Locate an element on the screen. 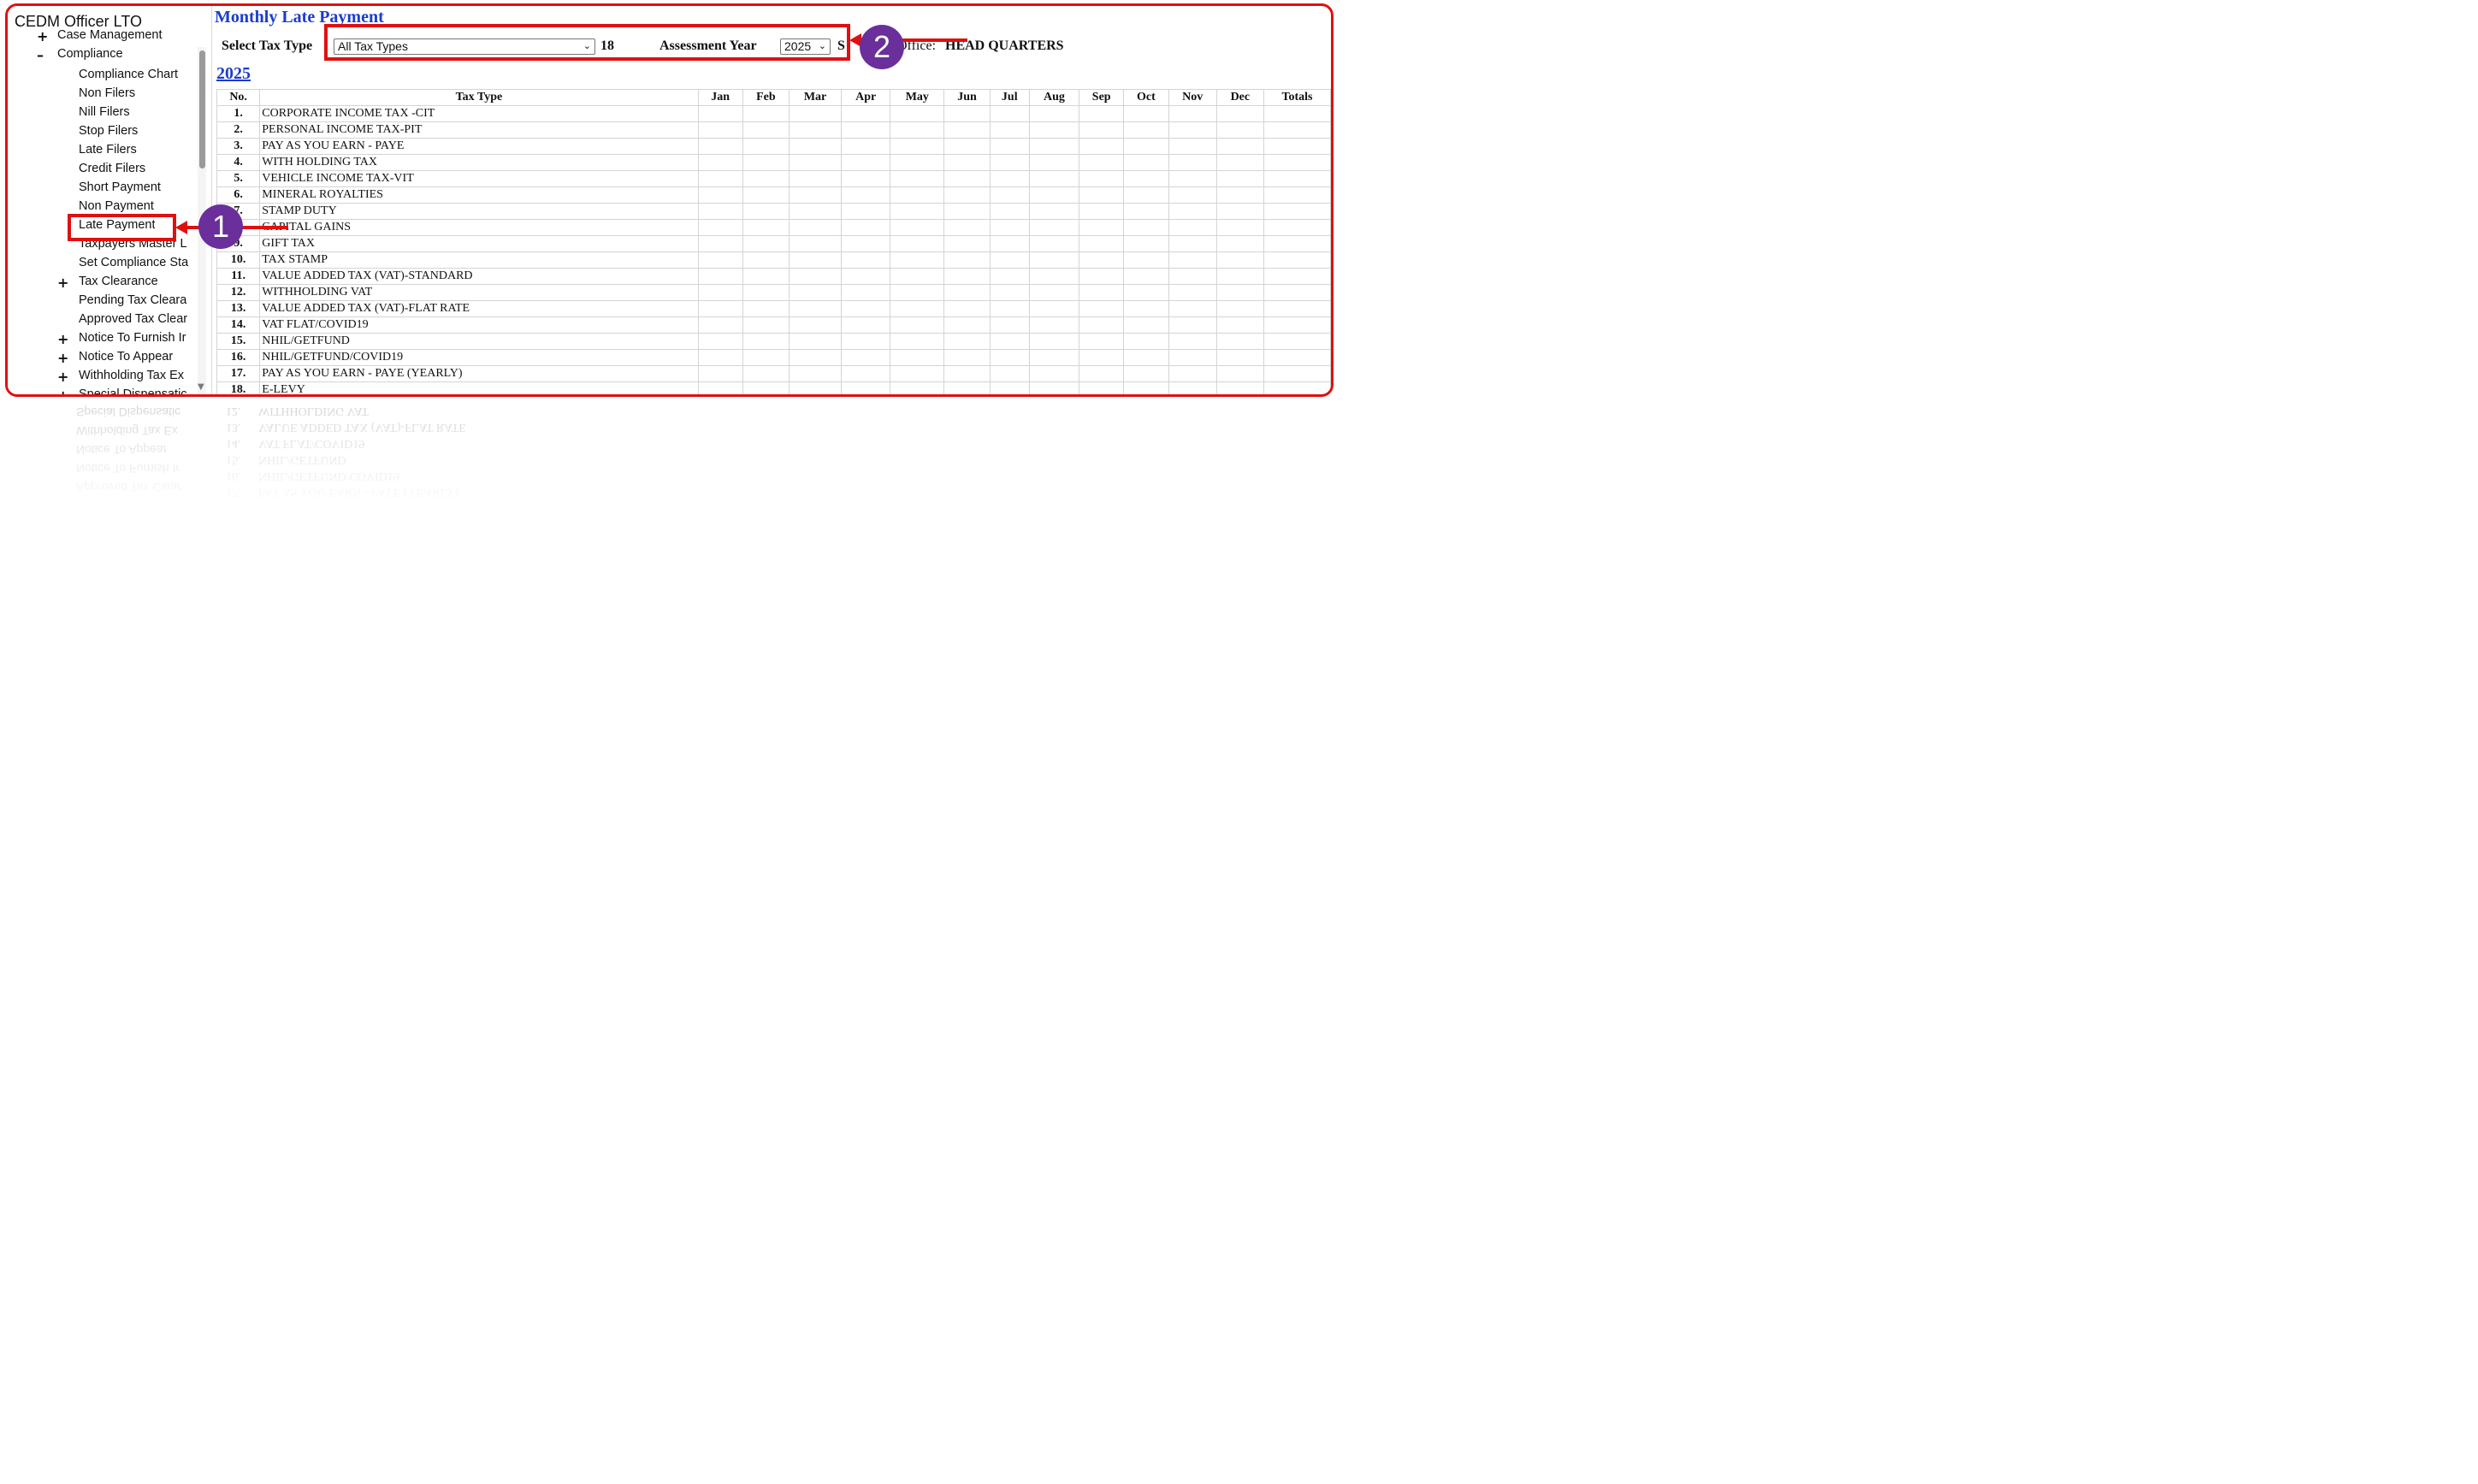 The width and height of the screenshot is (2478, 1484). table-row: 4. WITH HOLDING TAX is located at coordinates (774, 162).